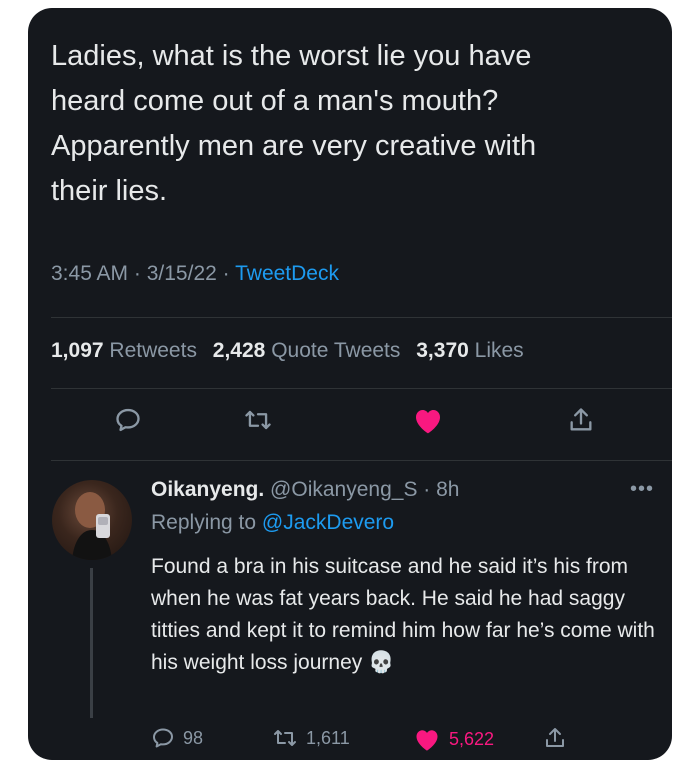 The height and width of the screenshot is (765, 700). I want to click on reply-age: 8h, so click(447, 489).